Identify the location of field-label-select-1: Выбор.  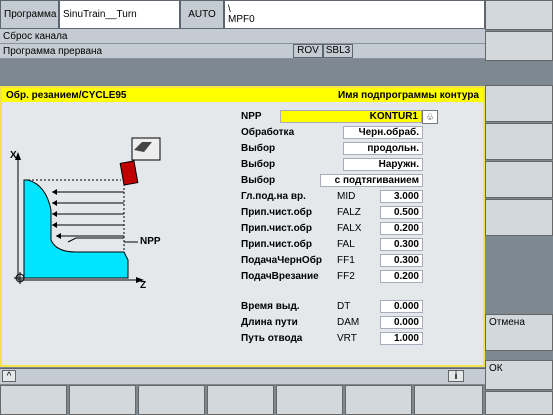
(258, 148).